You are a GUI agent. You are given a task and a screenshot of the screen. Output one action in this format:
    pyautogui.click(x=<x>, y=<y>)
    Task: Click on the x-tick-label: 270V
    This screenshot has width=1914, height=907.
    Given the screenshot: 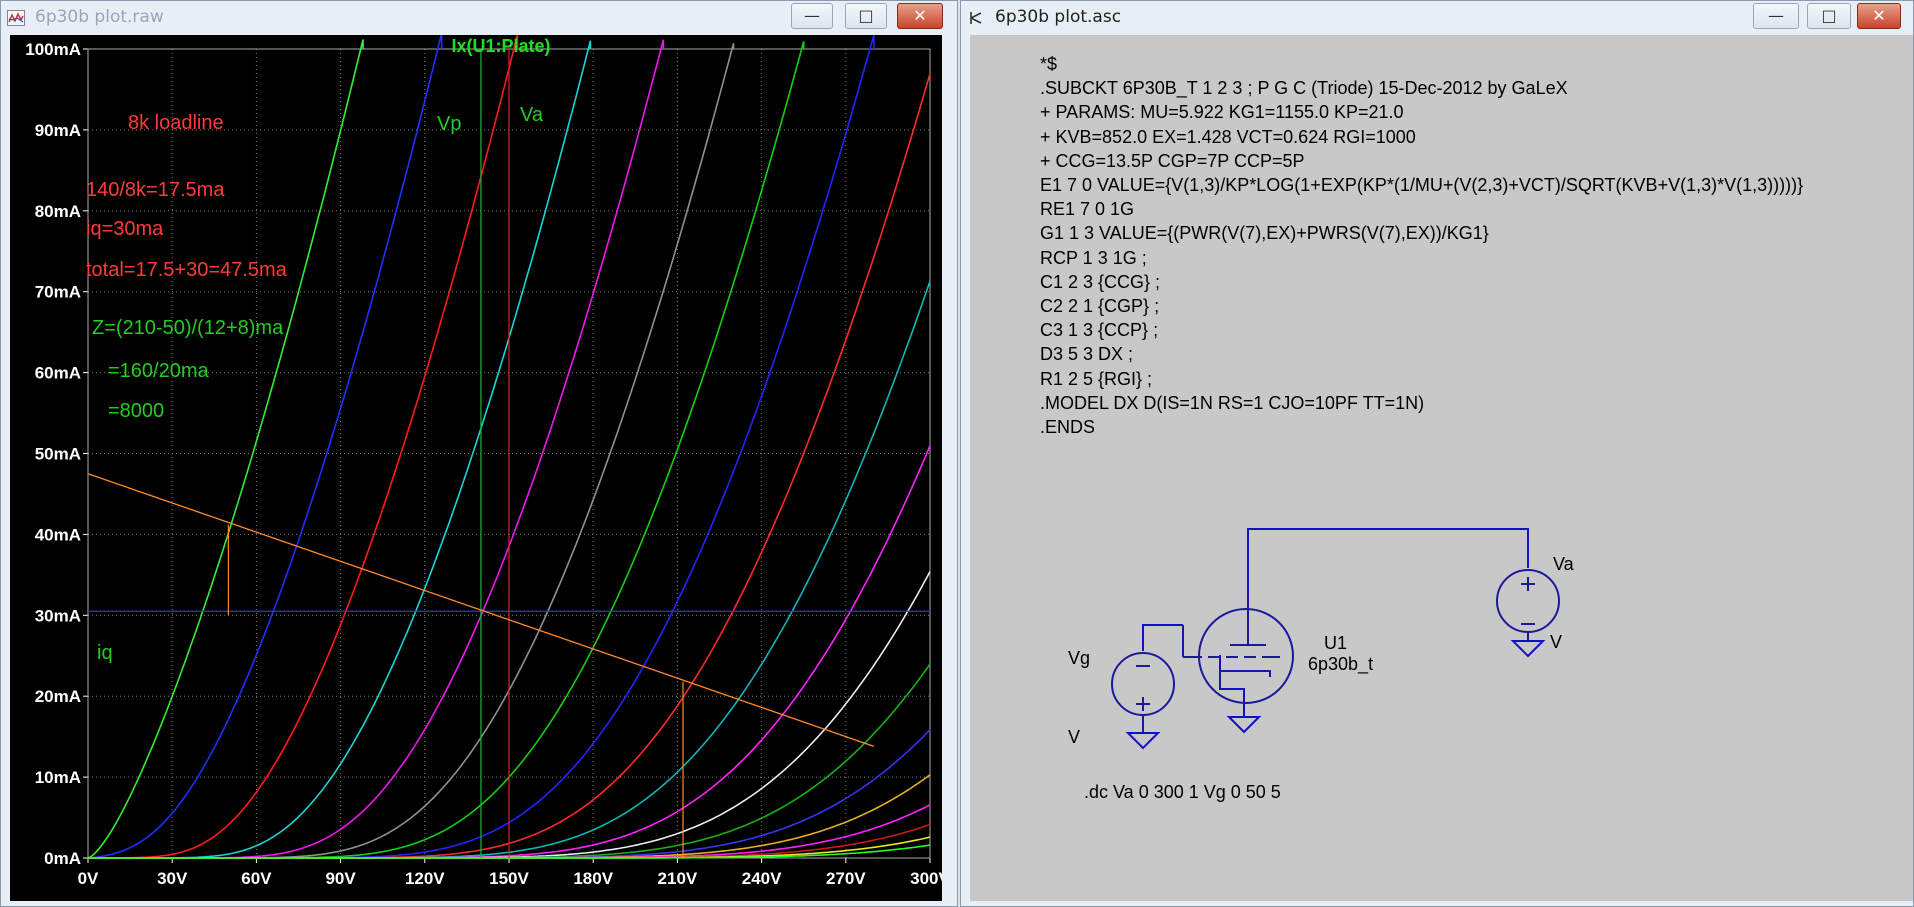 What is the action you would take?
    pyautogui.click(x=846, y=878)
    